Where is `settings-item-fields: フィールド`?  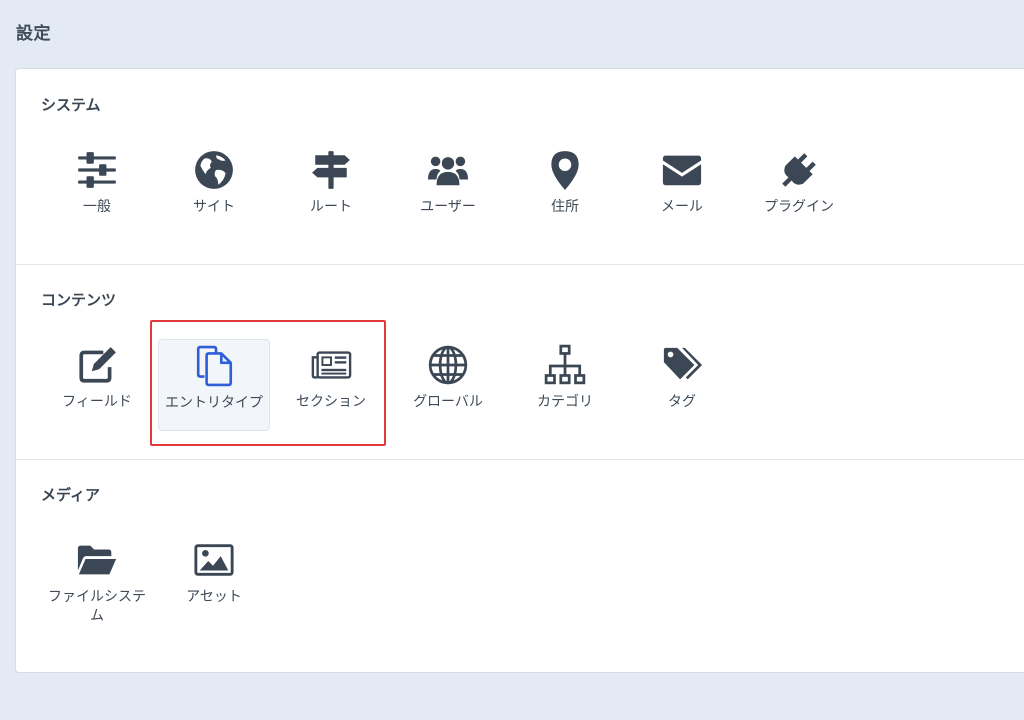
settings-item-fields: フィールド is located at coordinates (97, 385).